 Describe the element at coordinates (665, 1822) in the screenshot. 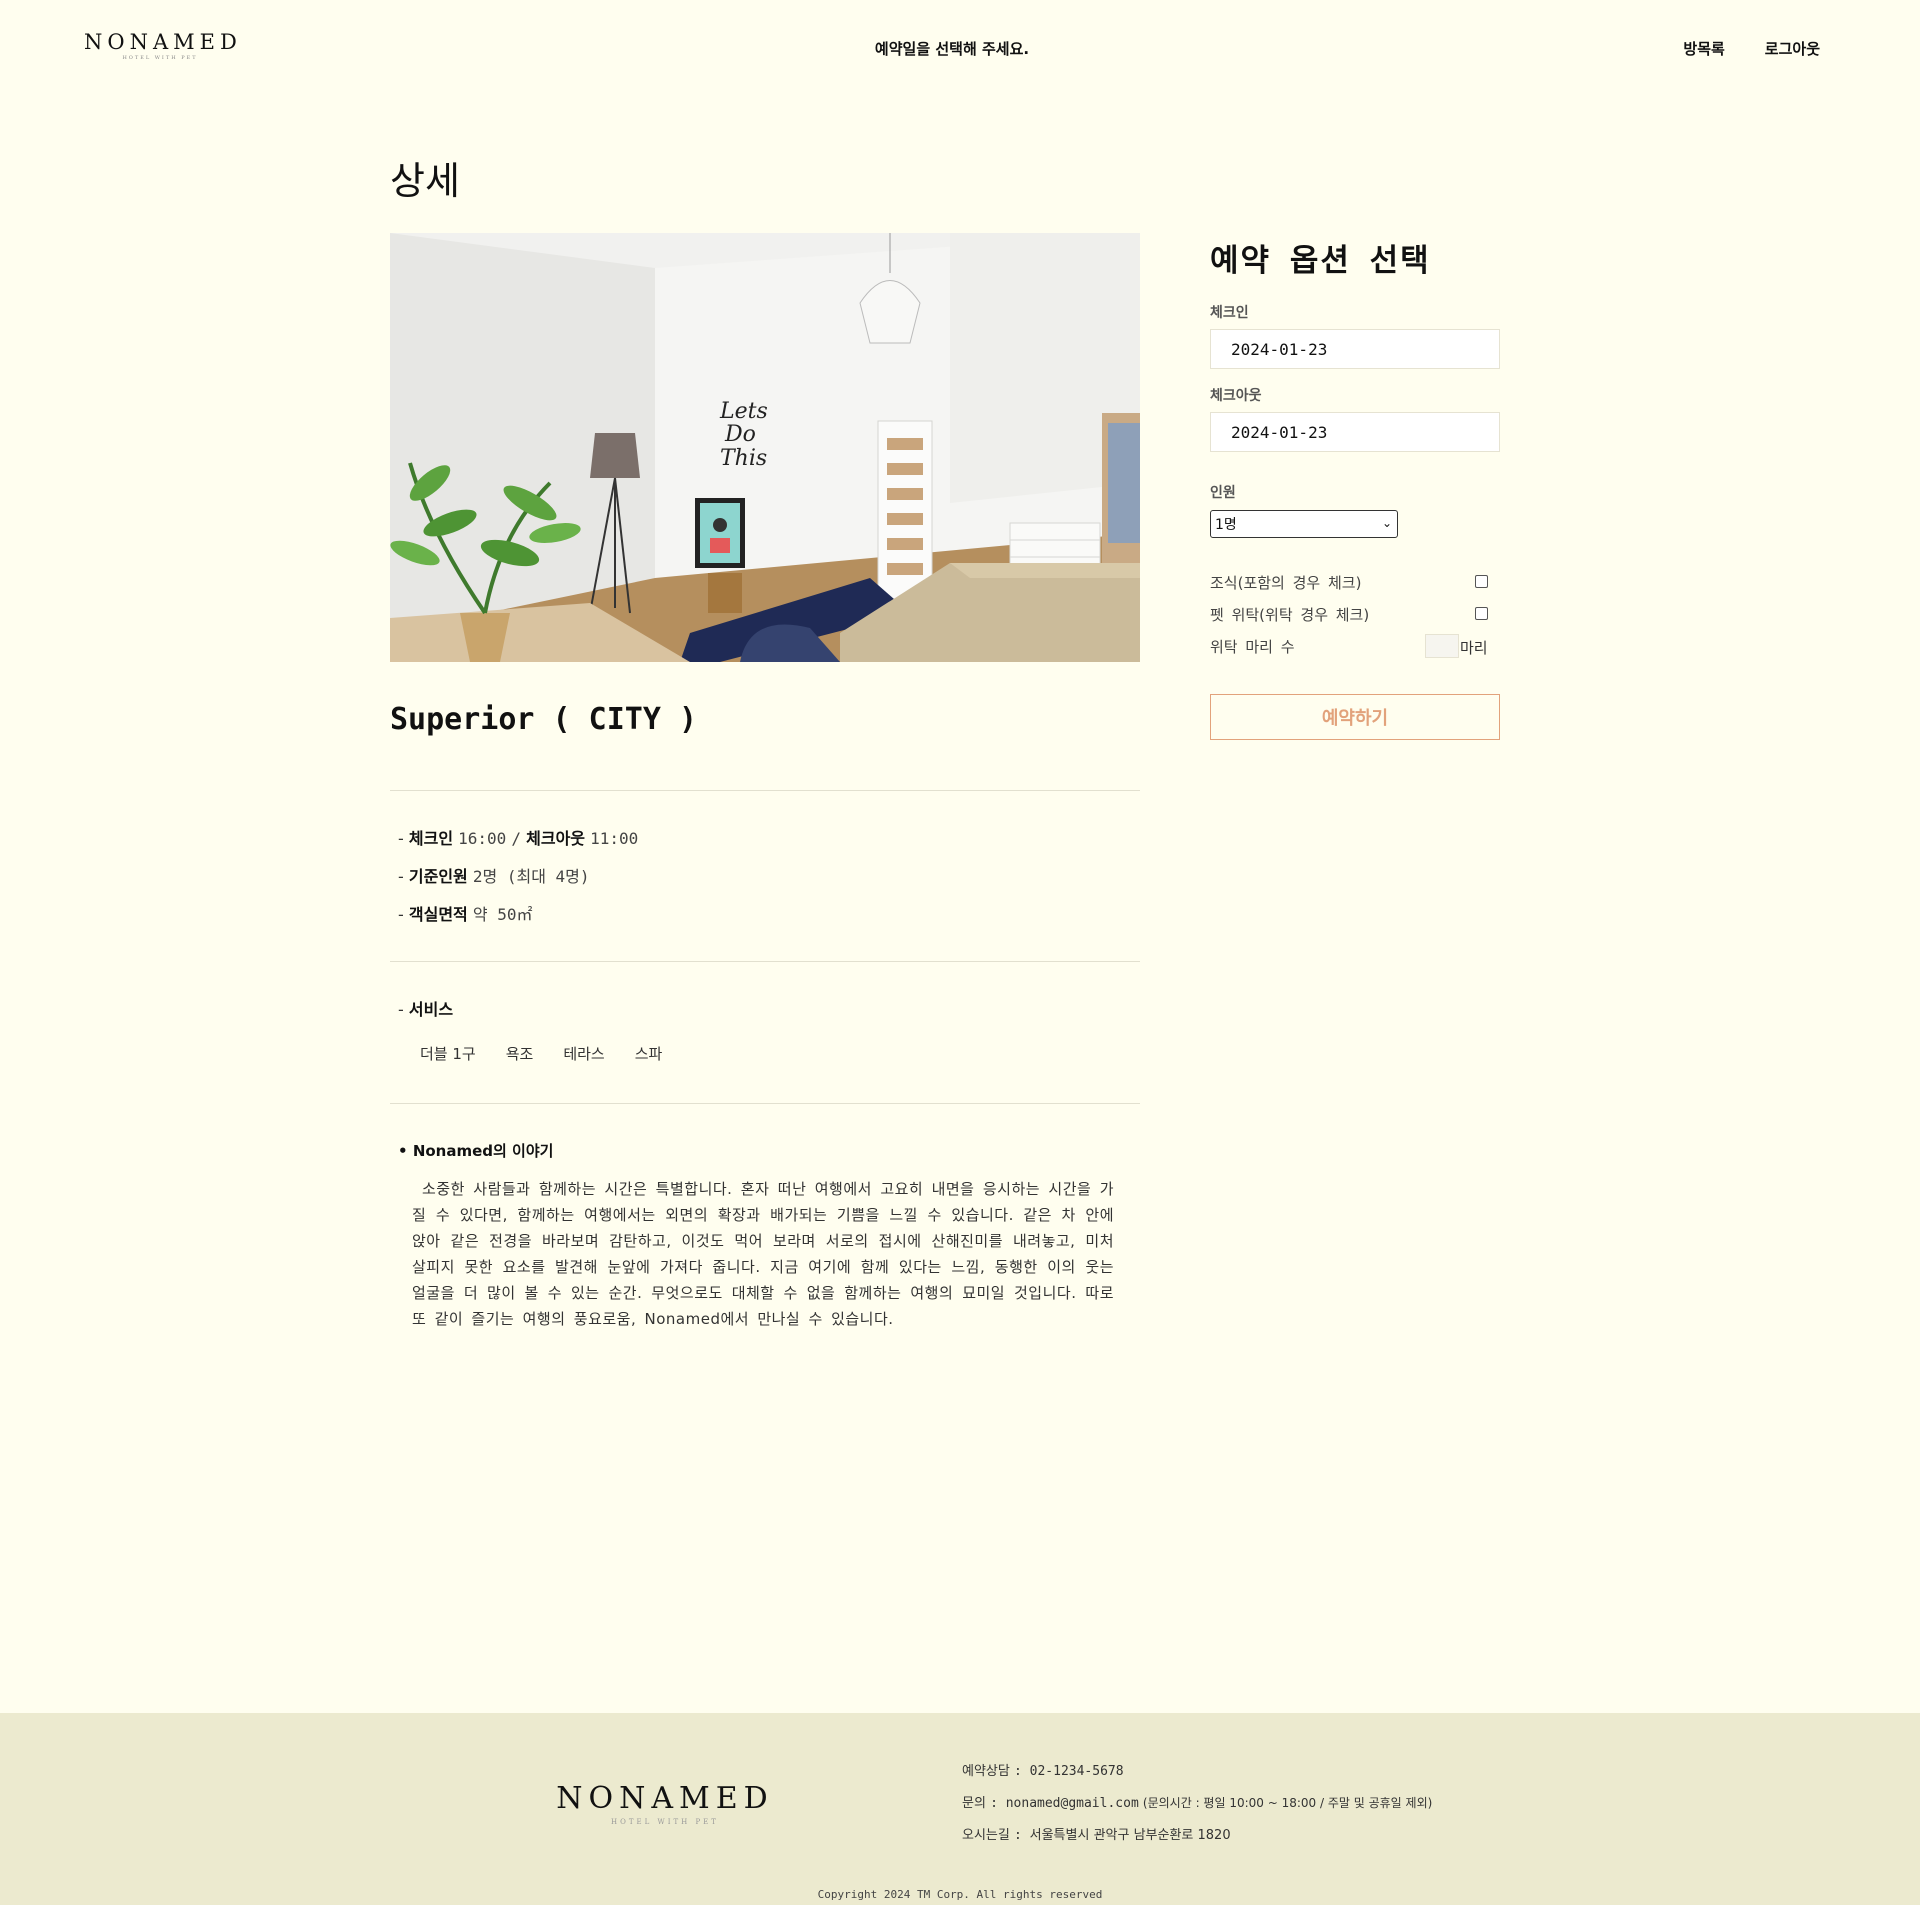

I see `footer-logo-subtitle: HOTEL WITH PET` at that location.